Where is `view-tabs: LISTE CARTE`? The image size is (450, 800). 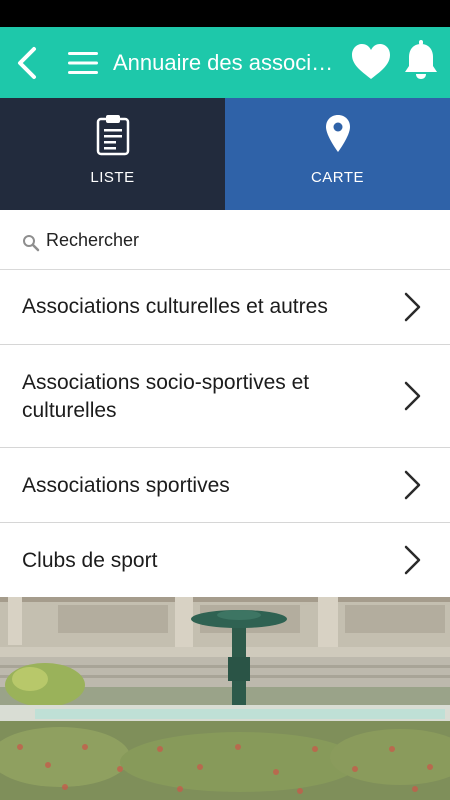
view-tabs: LISTE CARTE is located at coordinates (225, 154).